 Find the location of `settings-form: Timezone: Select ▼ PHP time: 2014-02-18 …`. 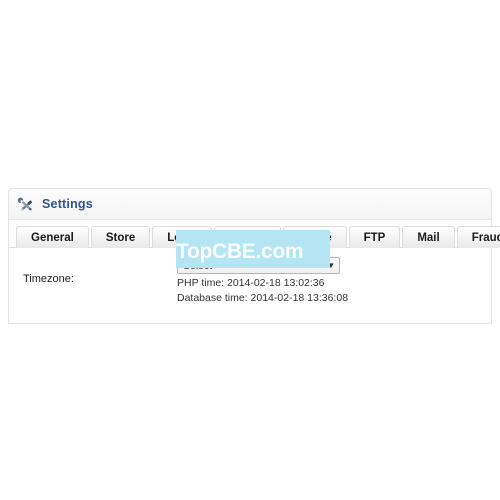

settings-form: Timezone: Select ▼ PHP time: 2014-02-18 … is located at coordinates (250, 285).